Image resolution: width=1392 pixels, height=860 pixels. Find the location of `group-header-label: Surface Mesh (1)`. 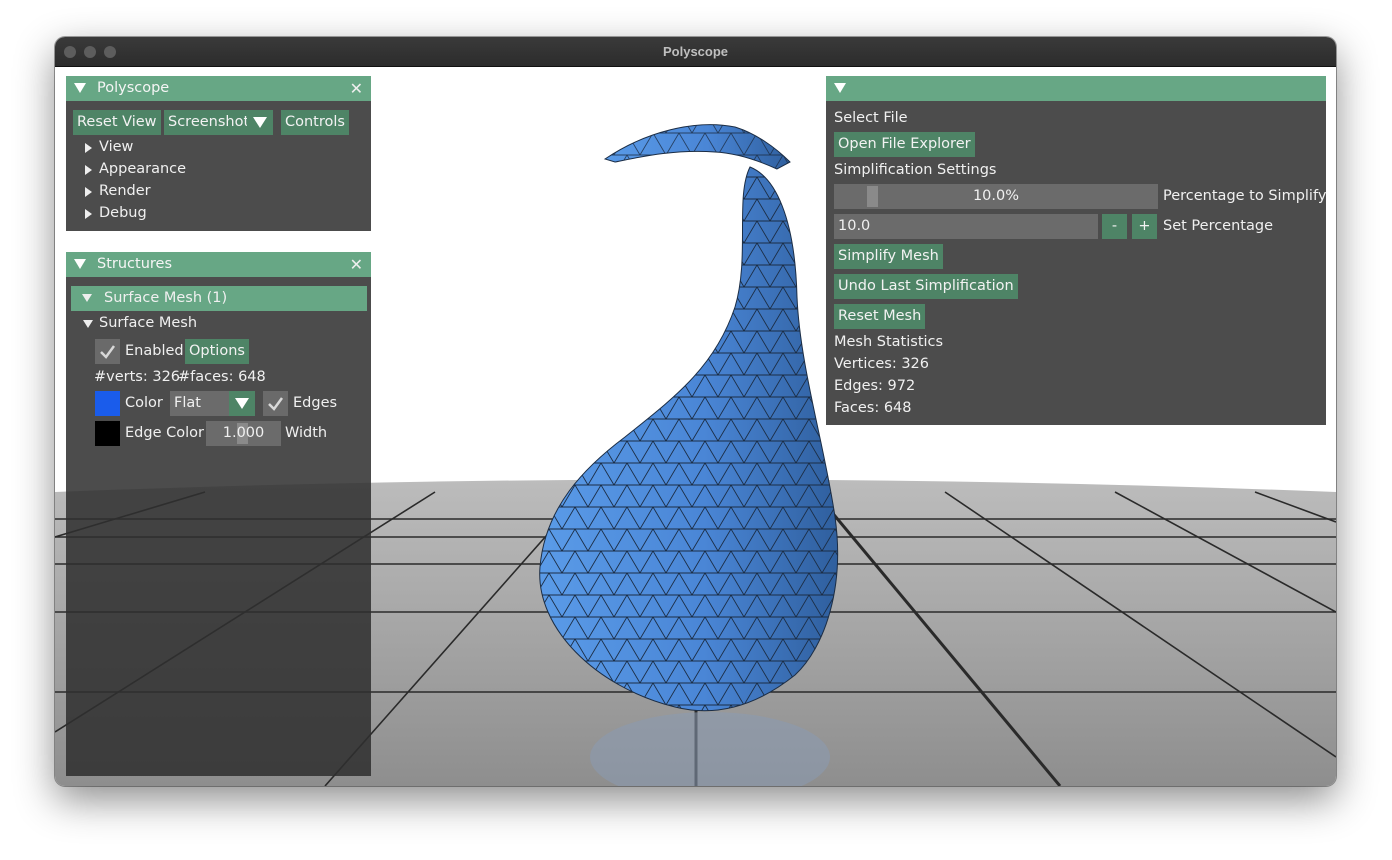

group-header-label: Surface Mesh (1) is located at coordinates (166, 298).